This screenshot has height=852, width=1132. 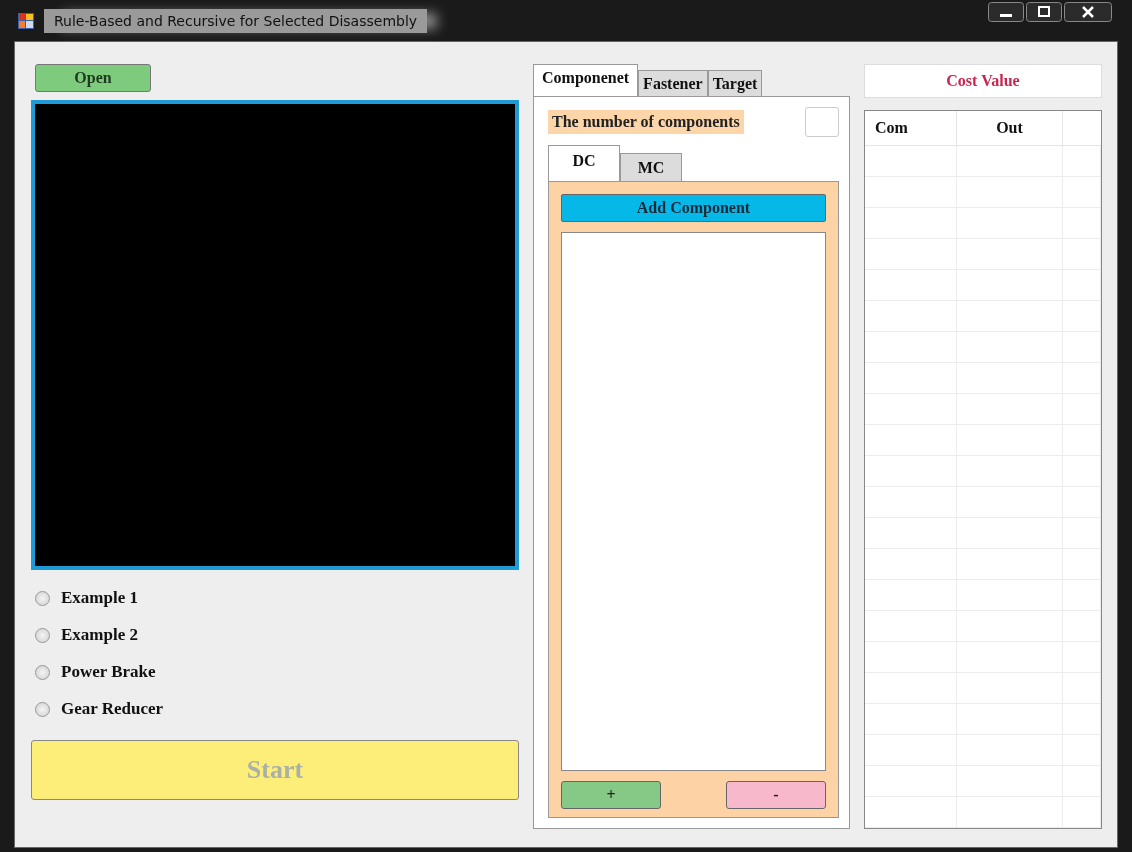 What do you see at coordinates (1006, 12) in the screenshot?
I see `minimize-icon` at bounding box center [1006, 12].